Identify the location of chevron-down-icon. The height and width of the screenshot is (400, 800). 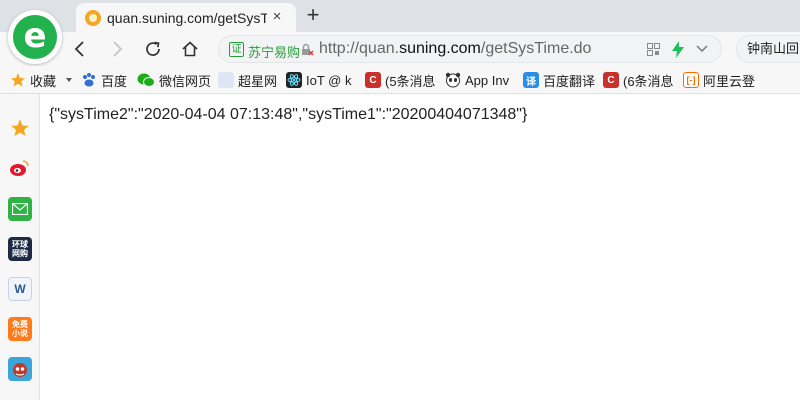
(702, 49).